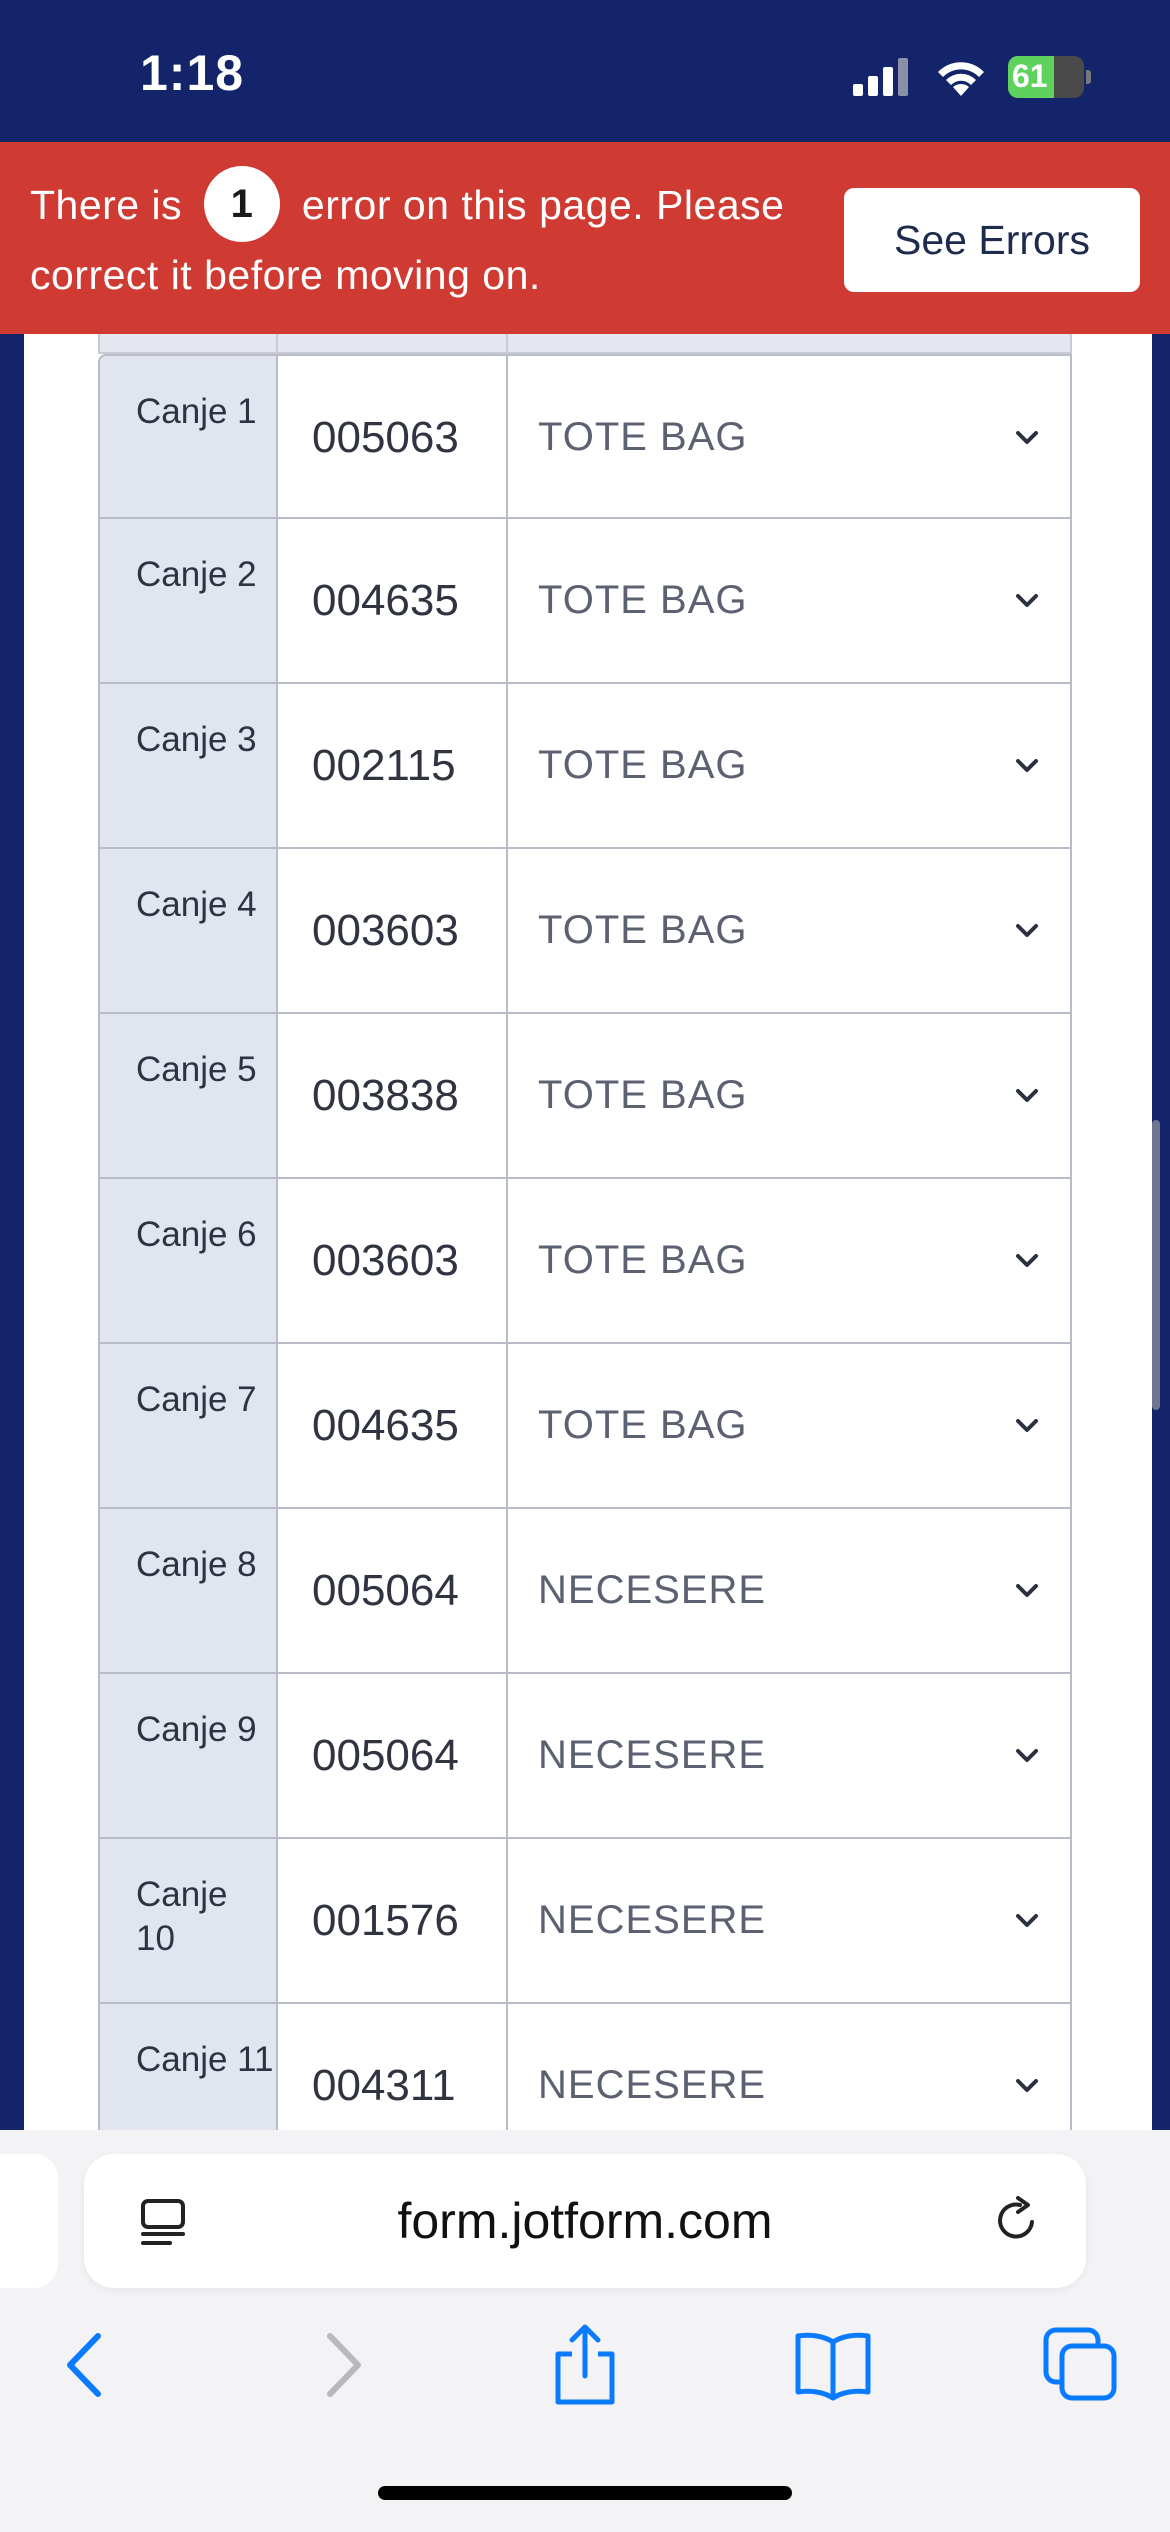  What do you see at coordinates (188, 1756) in the screenshot?
I see `row-label: Canje 9` at bounding box center [188, 1756].